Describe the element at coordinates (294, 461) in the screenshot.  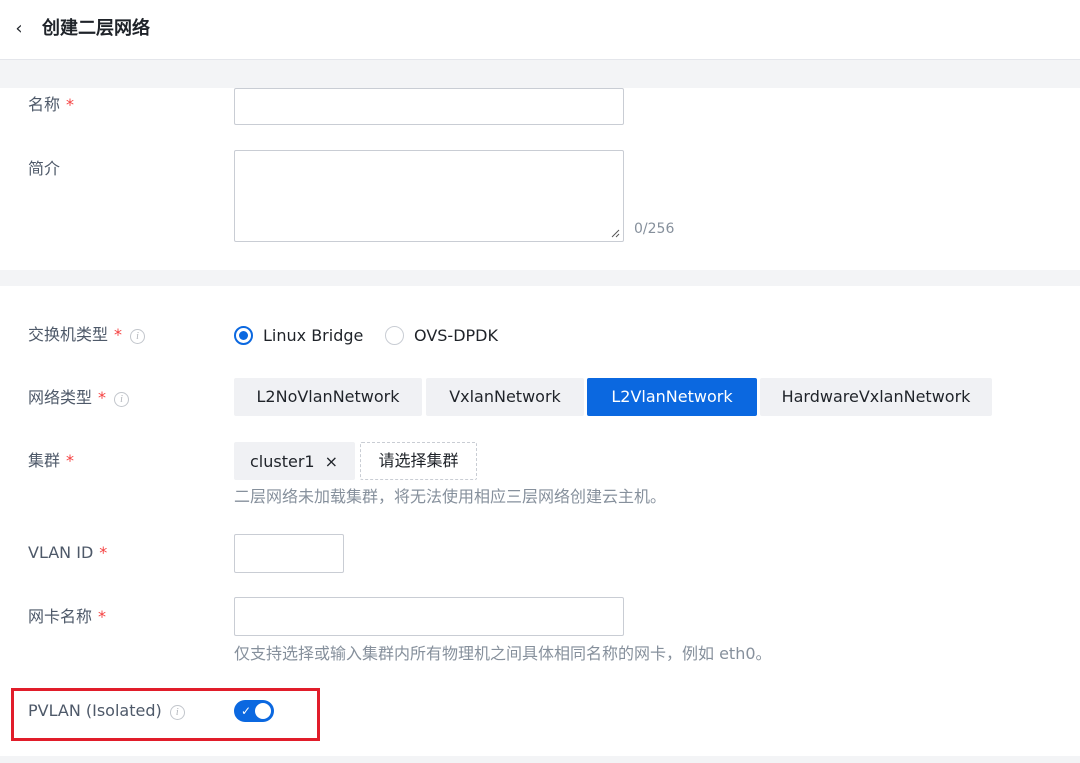
I see `cluster-tag: cluster1 ×` at that location.